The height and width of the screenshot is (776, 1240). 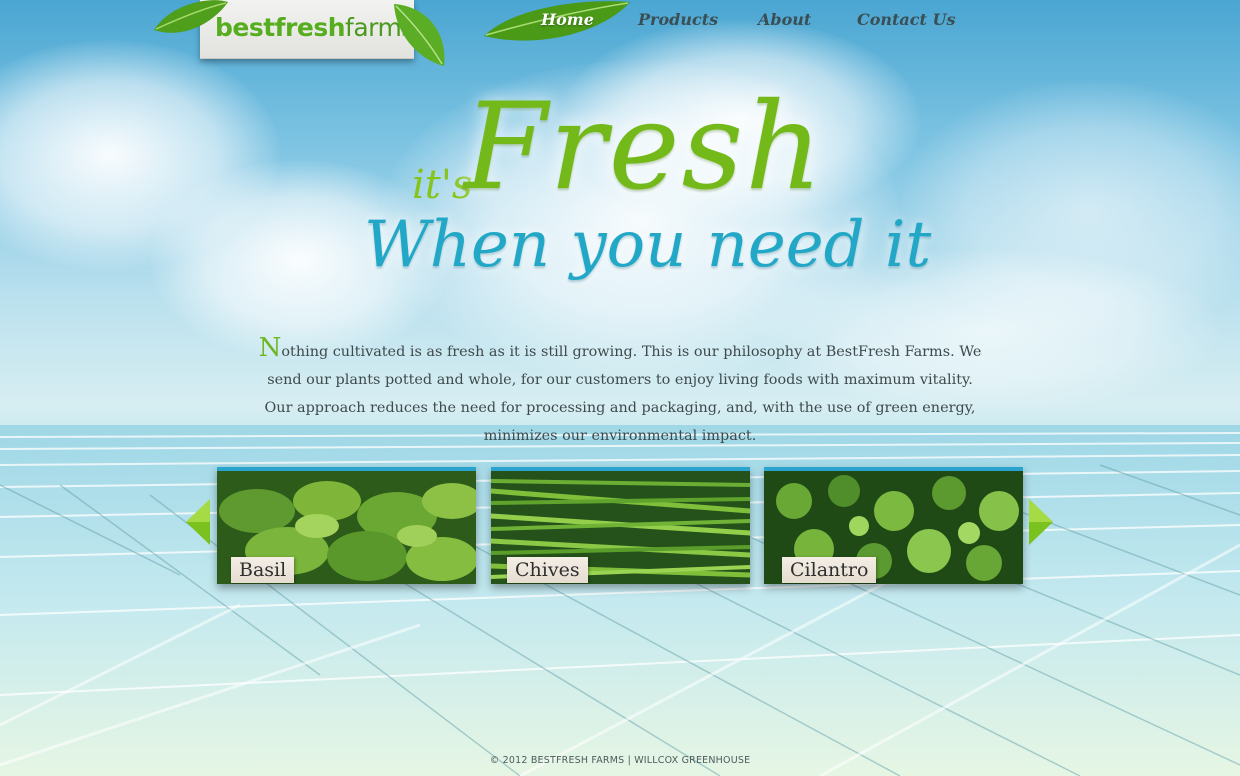 What do you see at coordinates (648, 245) in the screenshot?
I see `headline-when-you-need-it: When you need it` at bounding box center [648, 245].